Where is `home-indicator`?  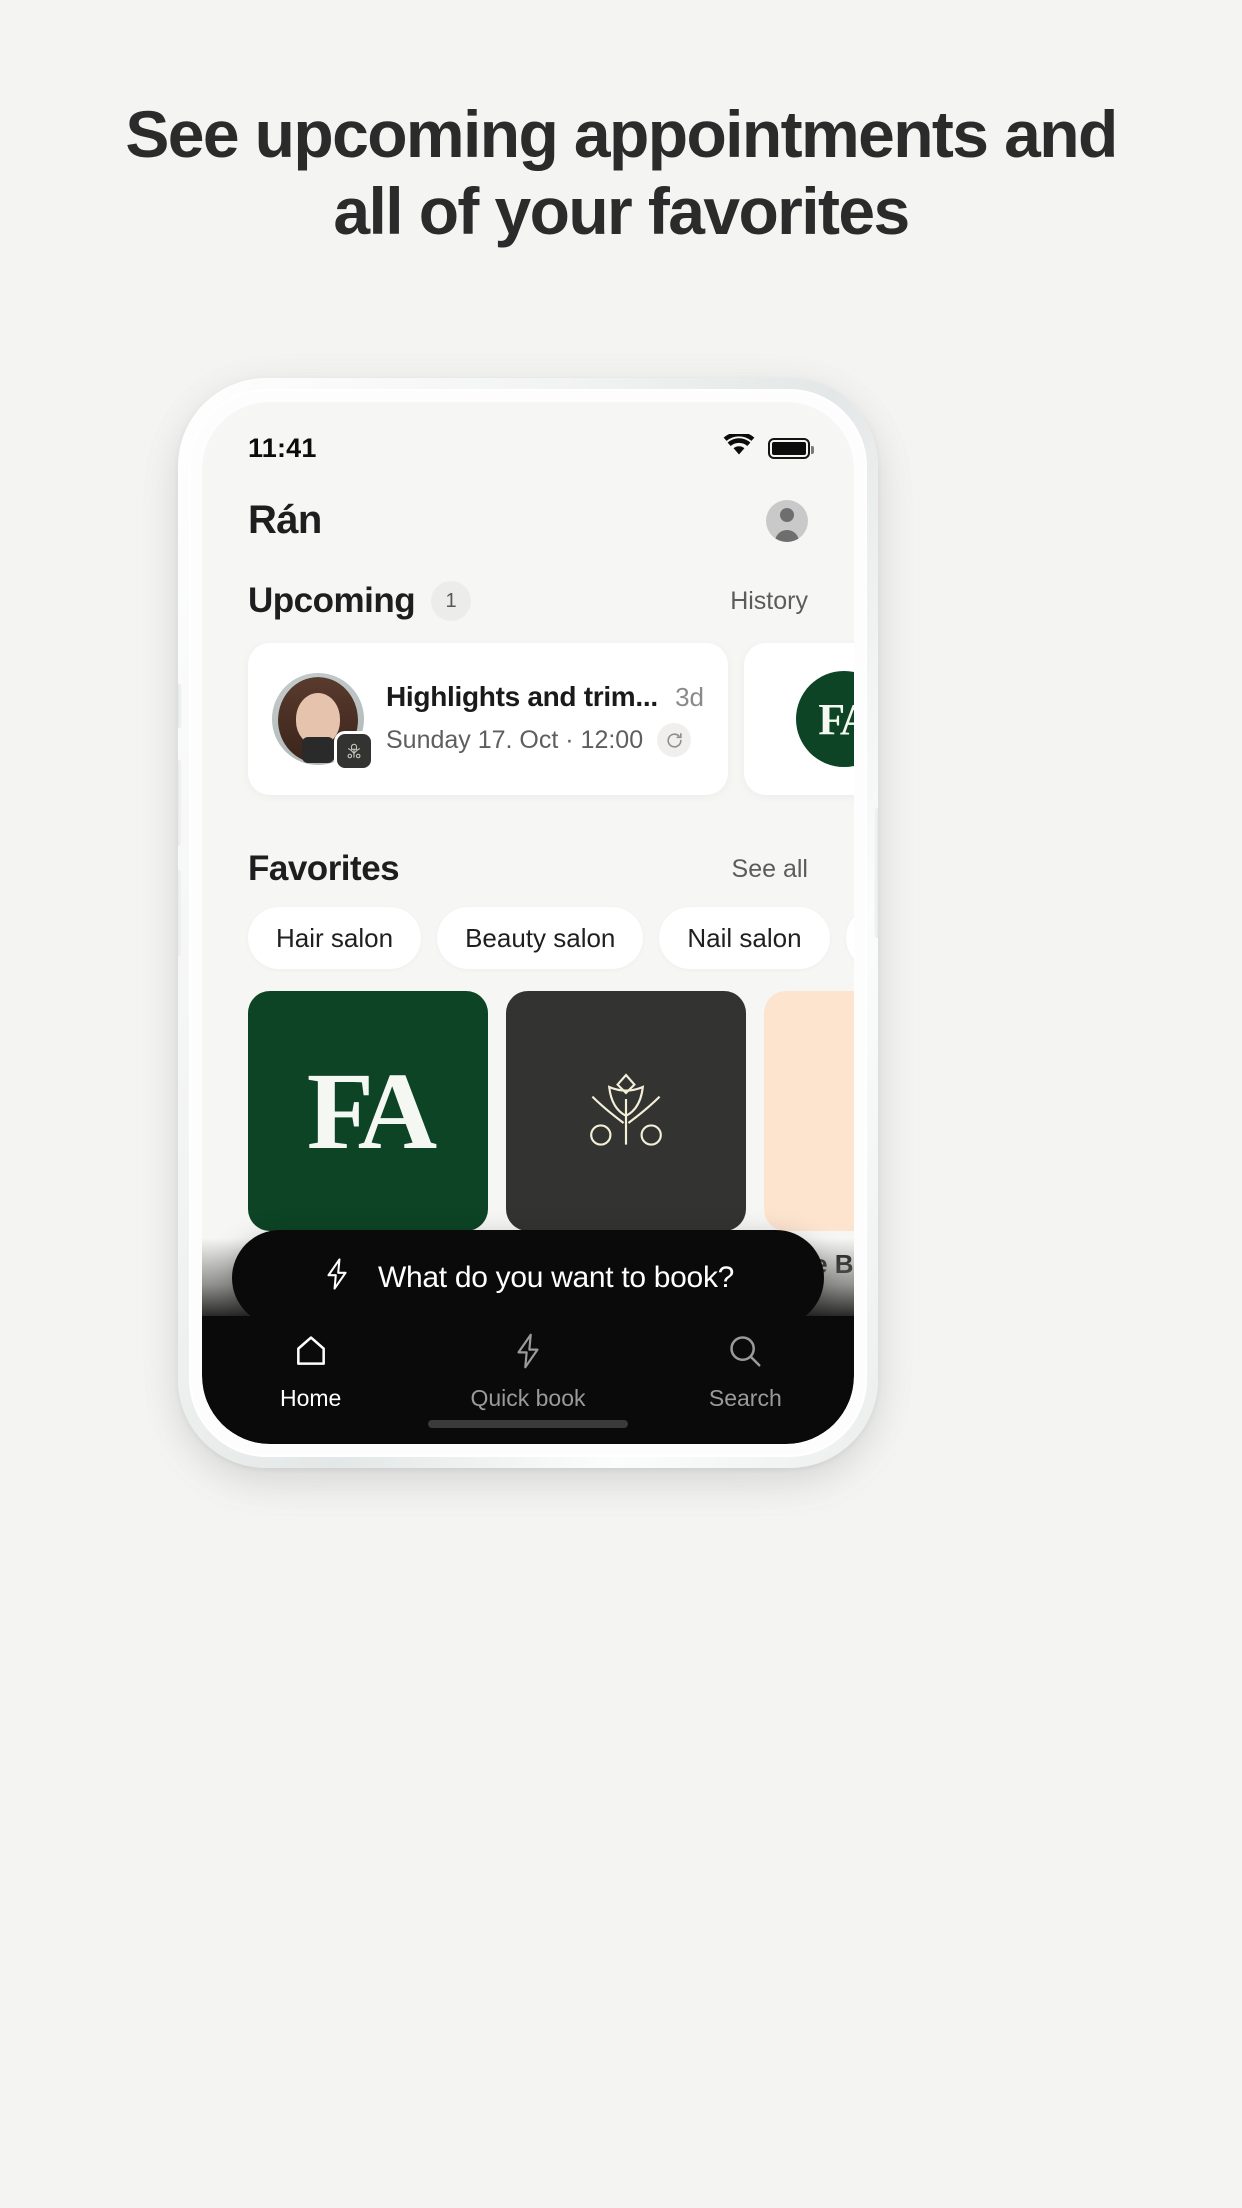 home-indicator is located at coordinates (528, 1424).